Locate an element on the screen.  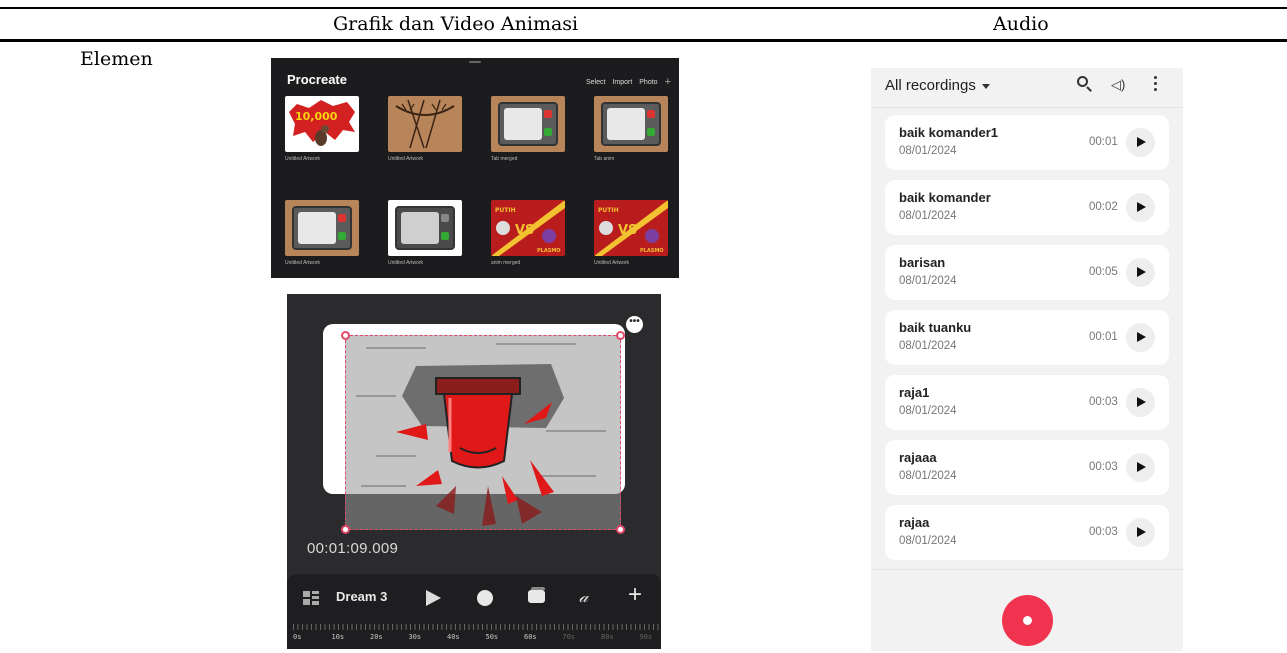
artwork-card: Tab merged is located at coordinates (528, 129).